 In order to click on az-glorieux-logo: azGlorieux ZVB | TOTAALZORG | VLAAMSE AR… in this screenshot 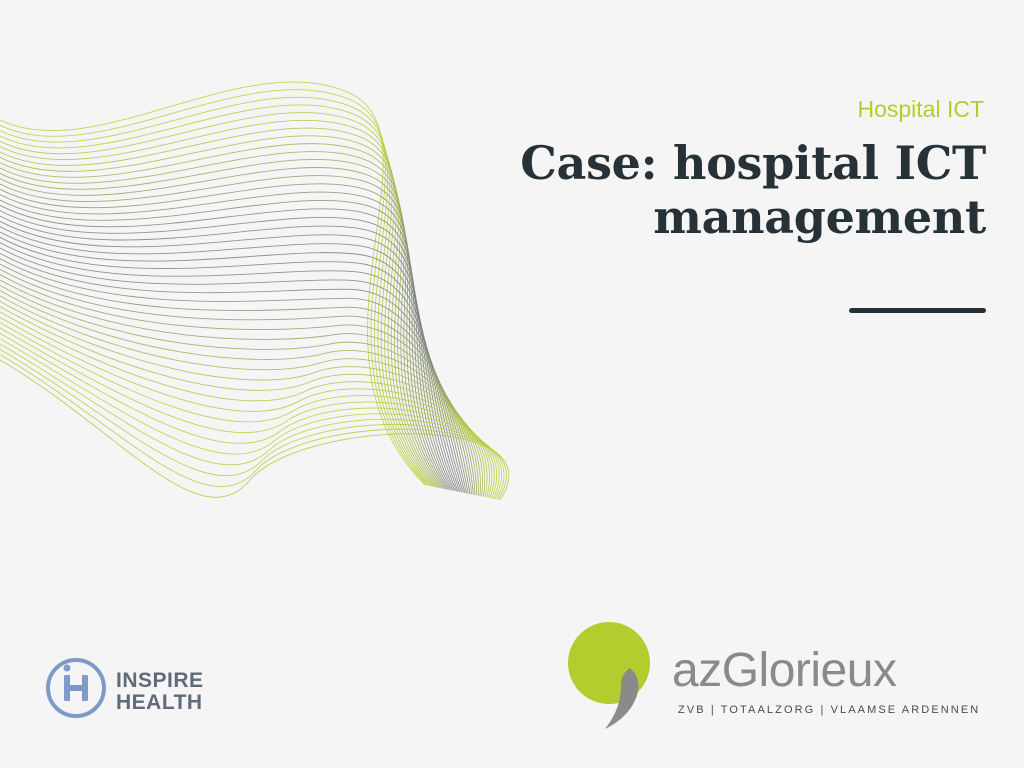, I will do `click(780, 677)`.